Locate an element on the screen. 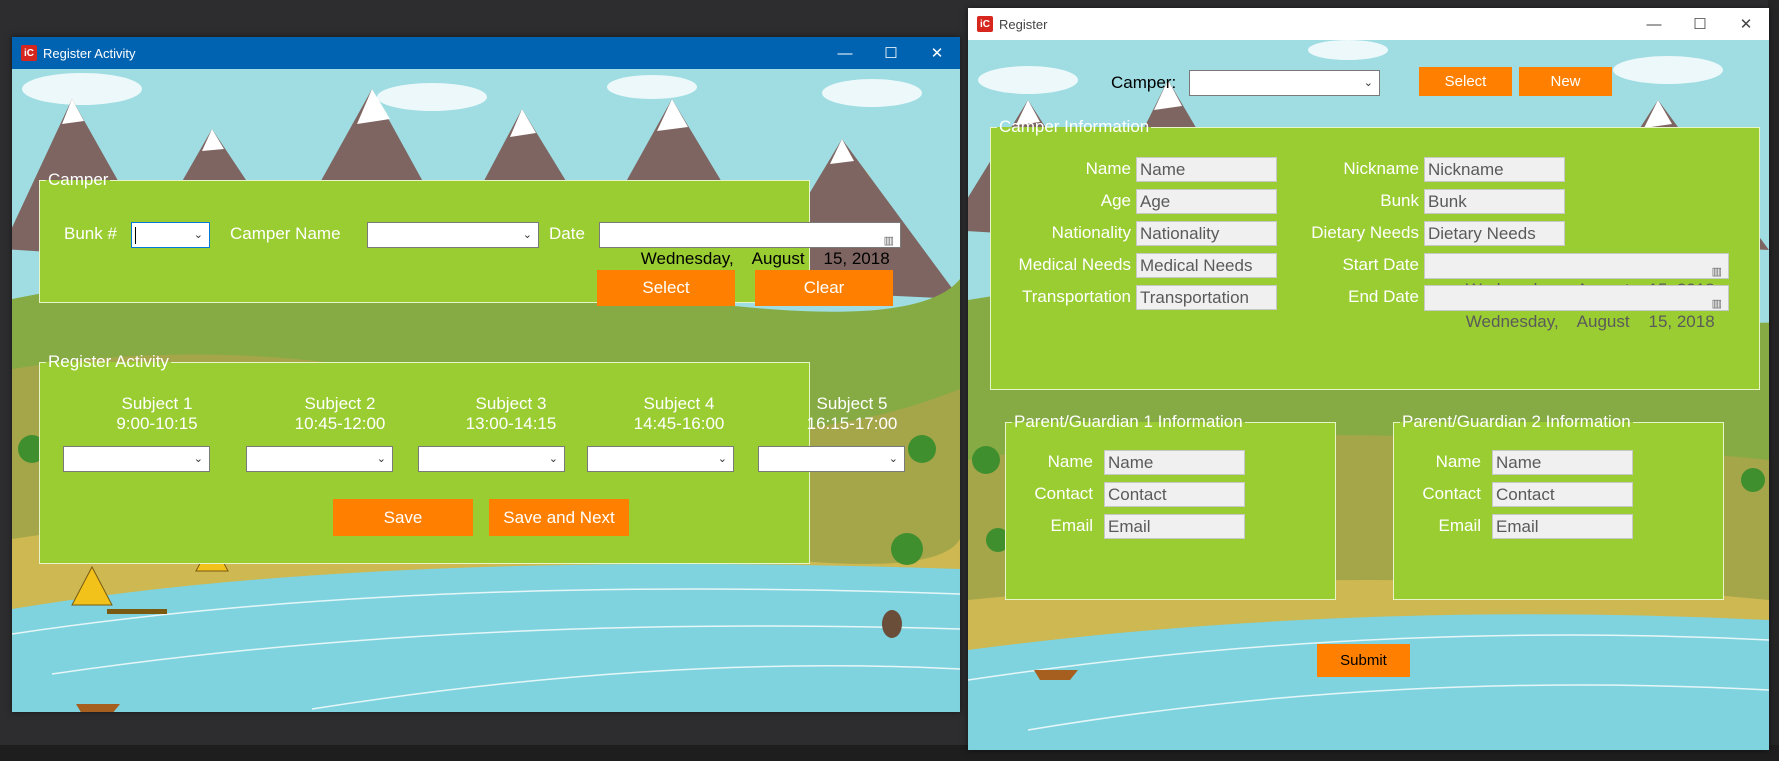  subject-5-combo: ⌄ is located at coordinates (831, 459).